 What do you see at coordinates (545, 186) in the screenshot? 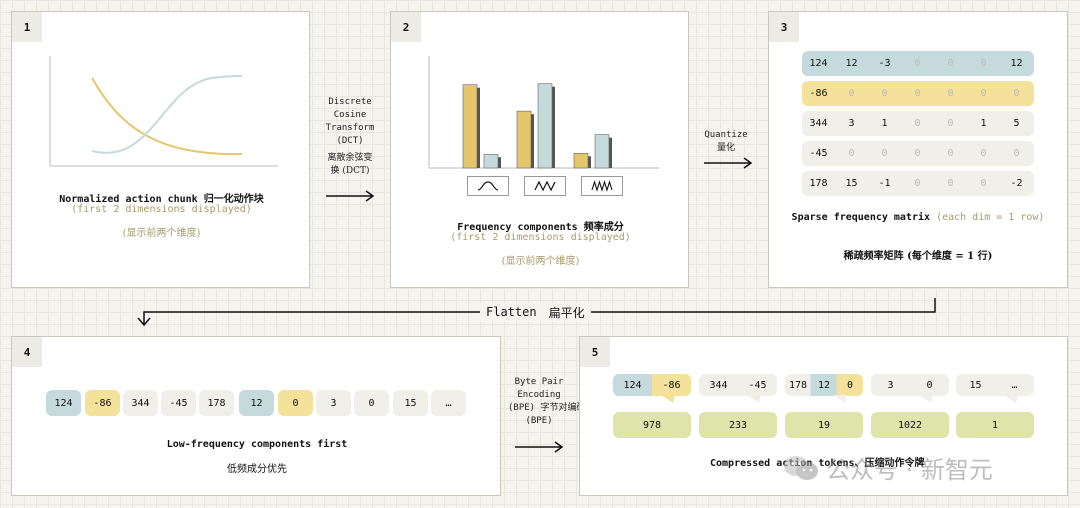
I see `wave-icon-mid` at bounding box center [545, 186].